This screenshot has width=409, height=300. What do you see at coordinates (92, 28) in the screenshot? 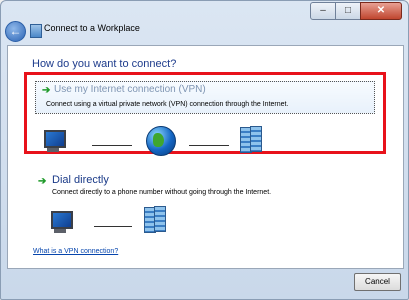
I see `window-title: Connect to a Workplace` at bounding box center [92, 28].